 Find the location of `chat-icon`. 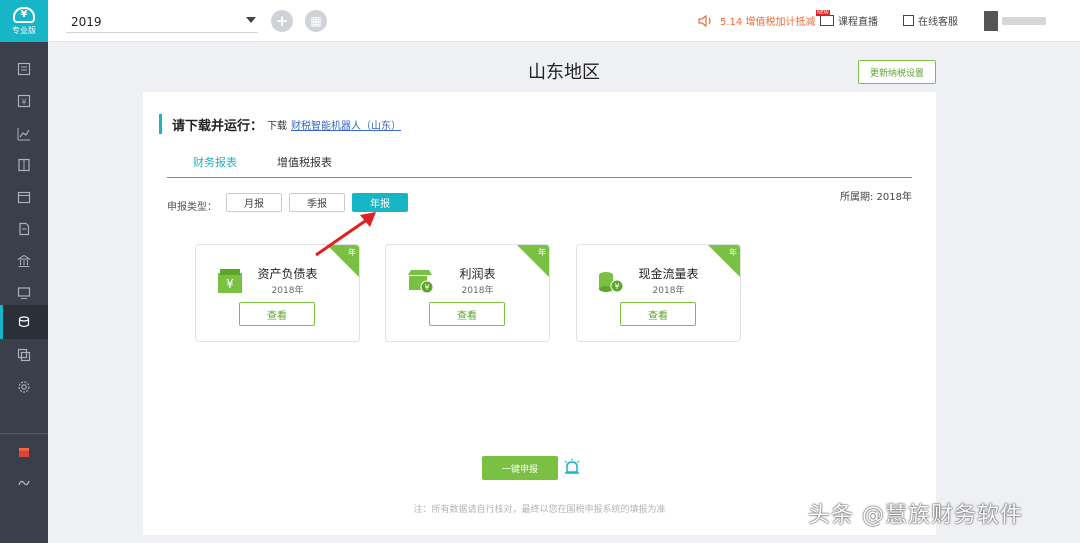

chat-icon is located at coordinates (908, 20).